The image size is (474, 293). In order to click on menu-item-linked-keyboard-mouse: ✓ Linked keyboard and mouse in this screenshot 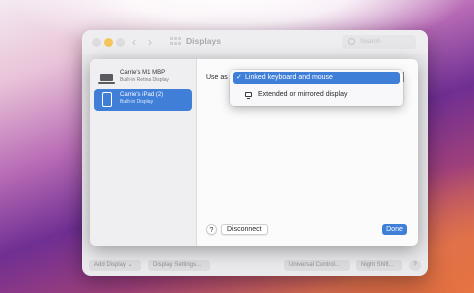, I will do `click(316, 78)`.